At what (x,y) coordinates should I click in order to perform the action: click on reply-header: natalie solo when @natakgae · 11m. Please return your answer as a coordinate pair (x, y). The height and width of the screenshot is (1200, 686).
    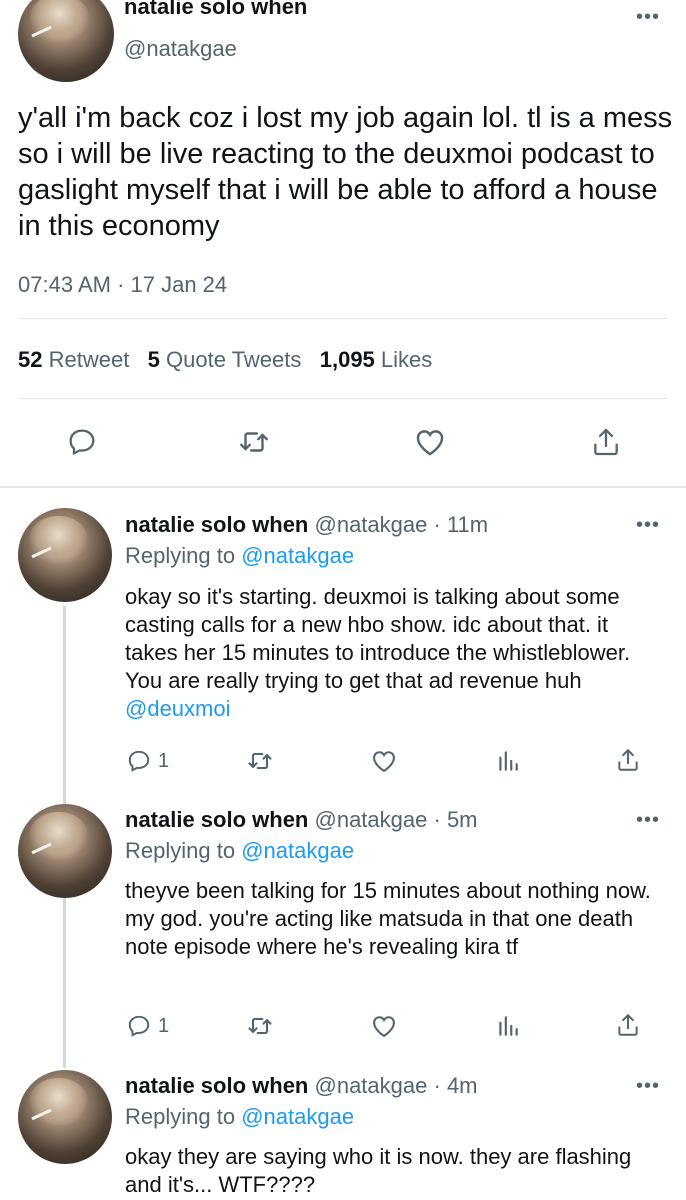
    Looking at the image, I should click on (306, 525).